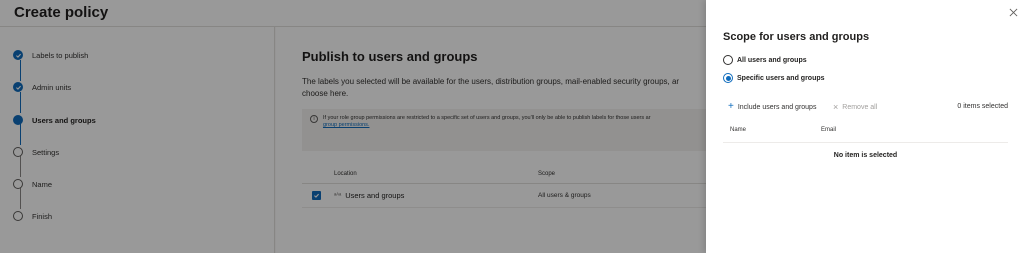 This screenshot has height=253, width=1024. Describe the element at coordinates (738, 130) in the screenshot. I see `column-header-name: Name` at that location.